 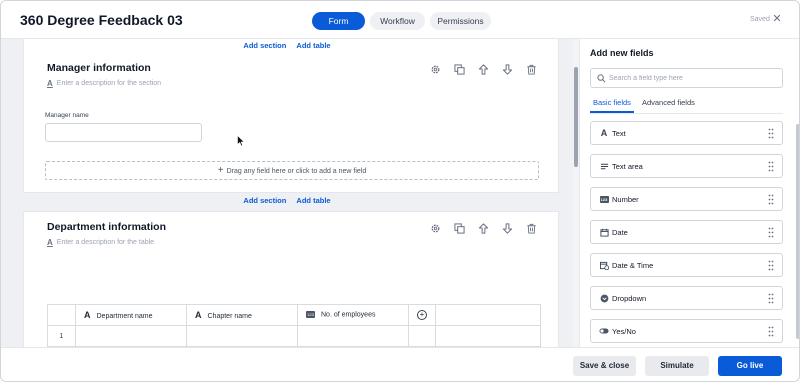 I want to click on field-type-yes-no: Yes/No, so click(x=686, y=331).